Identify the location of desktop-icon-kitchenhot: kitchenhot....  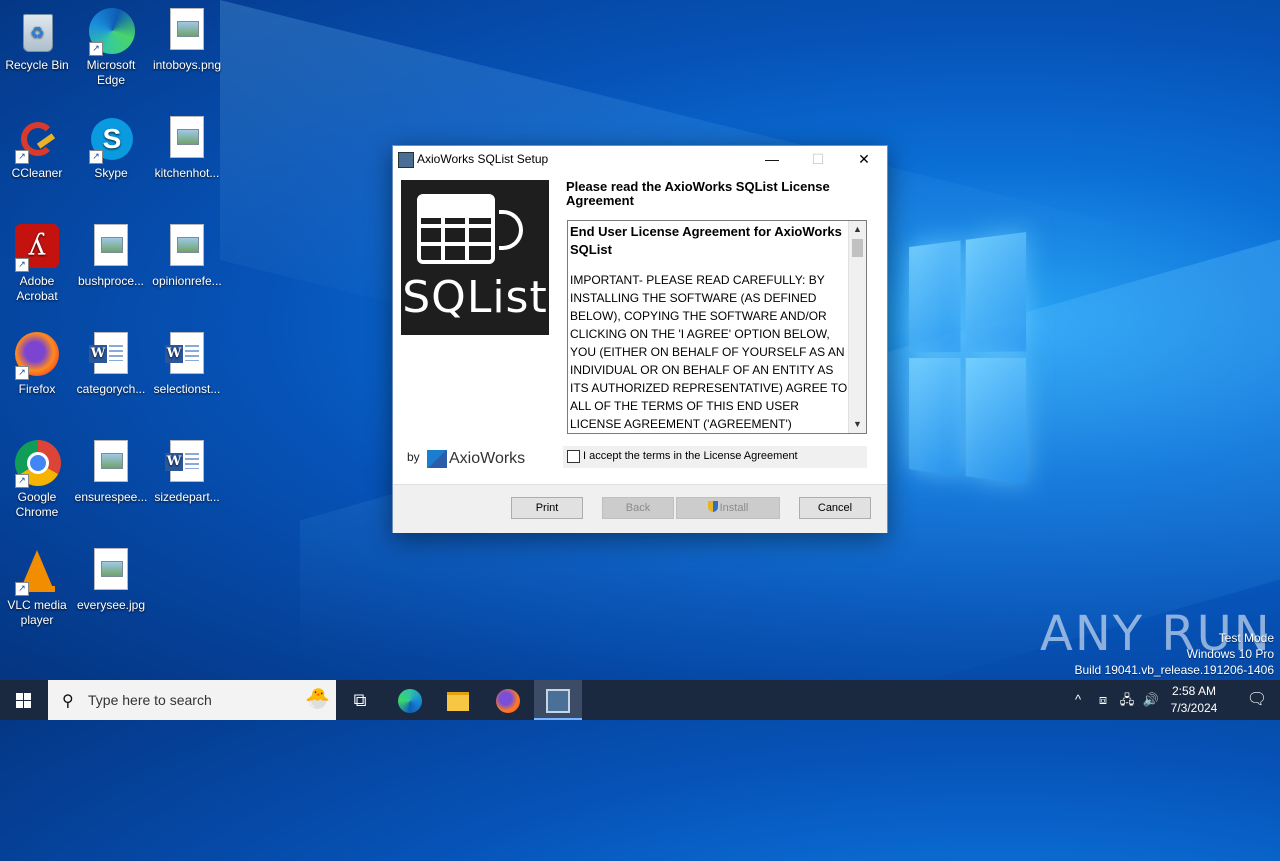
(187, 145).